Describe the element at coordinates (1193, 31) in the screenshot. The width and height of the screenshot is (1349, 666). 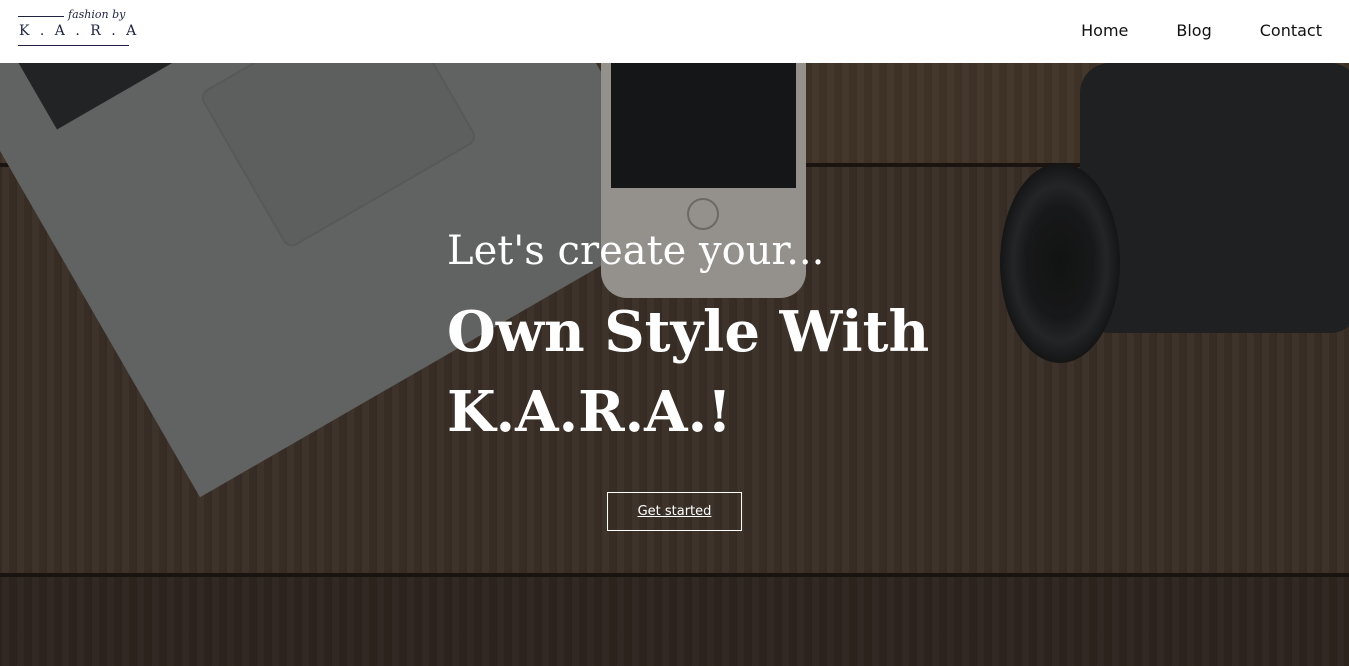
I see `nav-link-blog: Blog` at that location.